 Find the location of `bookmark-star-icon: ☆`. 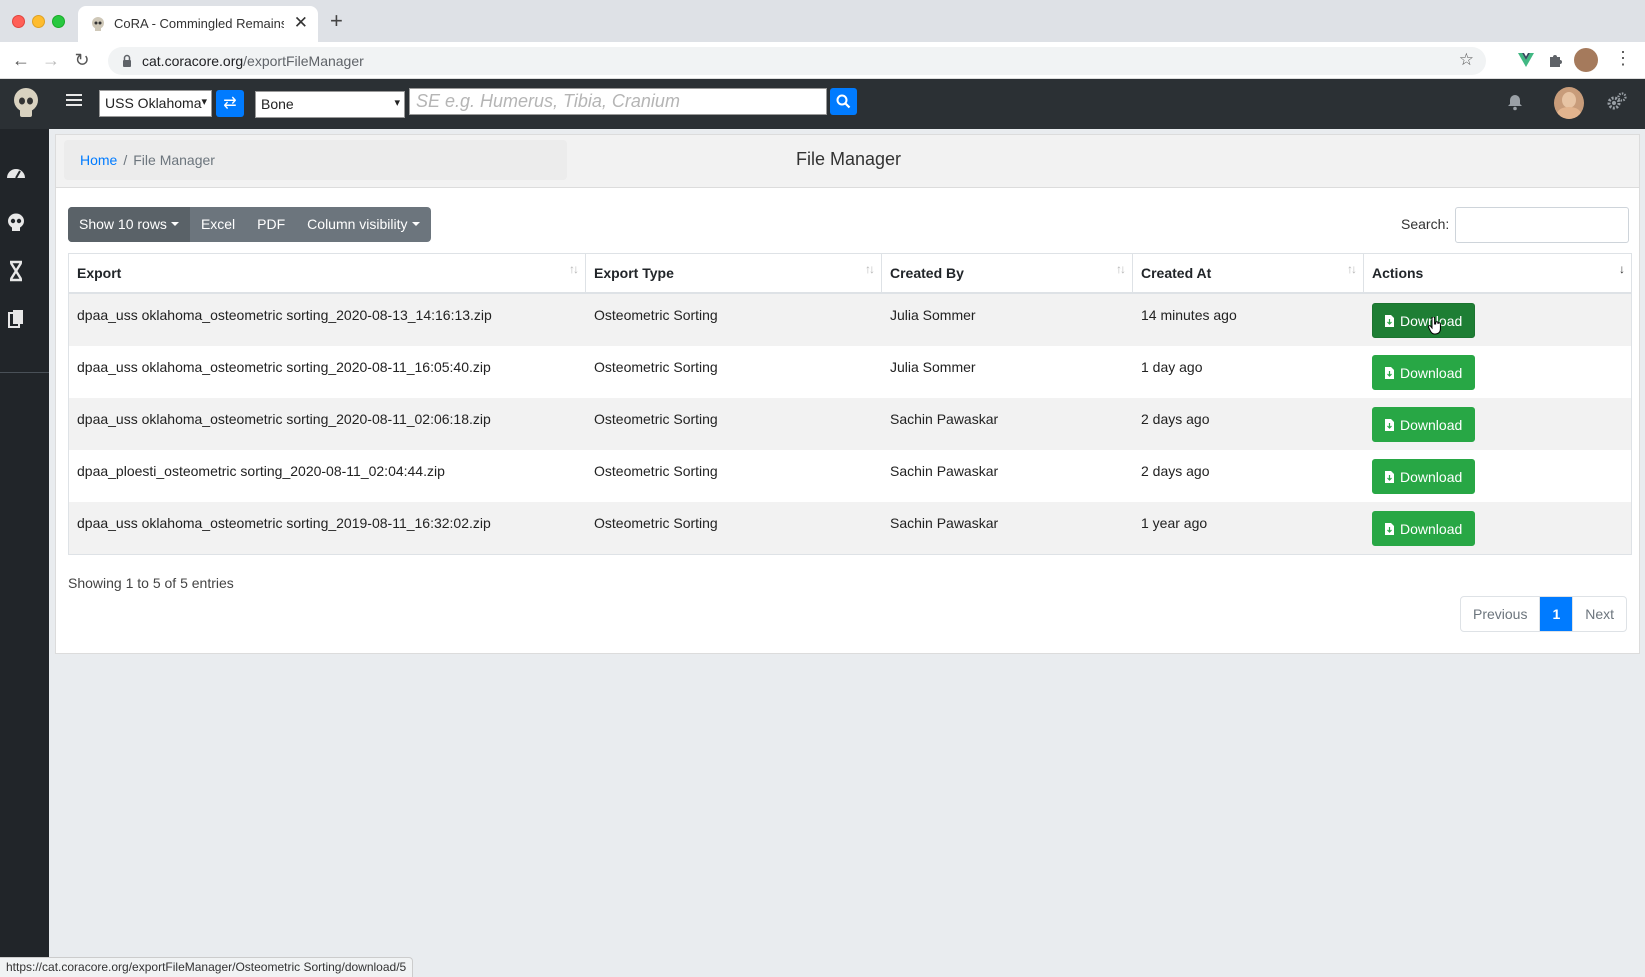

bookmark-star-icon: ☆ is located at coordinates (1466, 60).